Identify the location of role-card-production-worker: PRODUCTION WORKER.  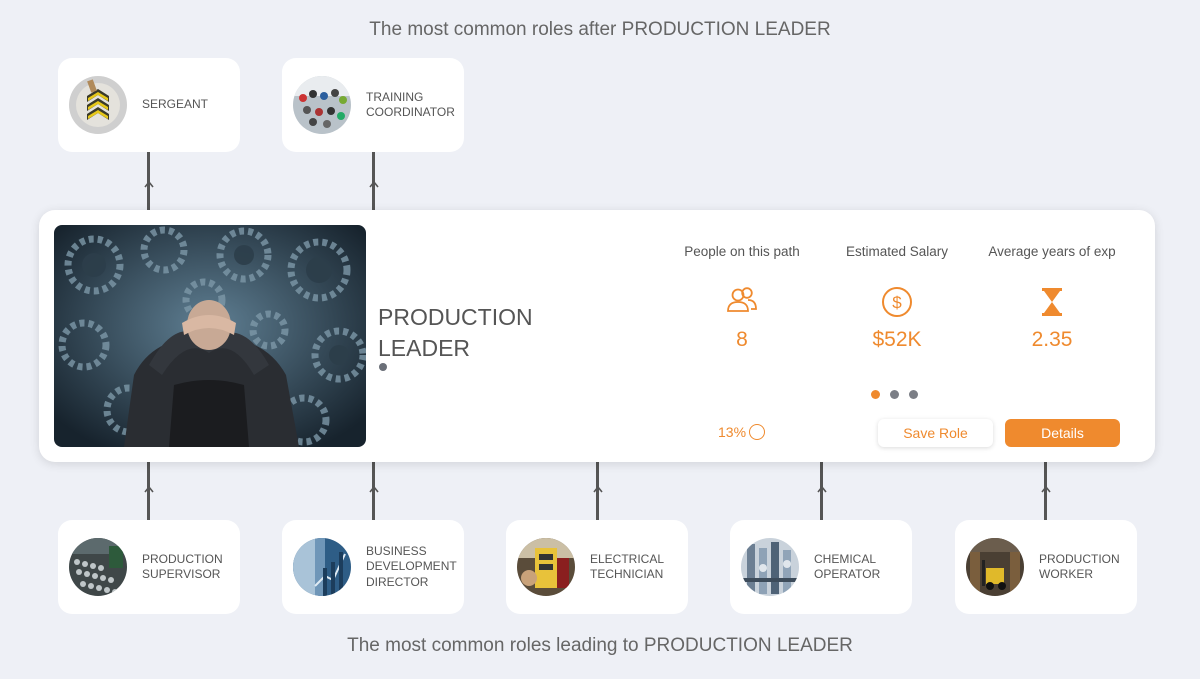
(1046, 567).